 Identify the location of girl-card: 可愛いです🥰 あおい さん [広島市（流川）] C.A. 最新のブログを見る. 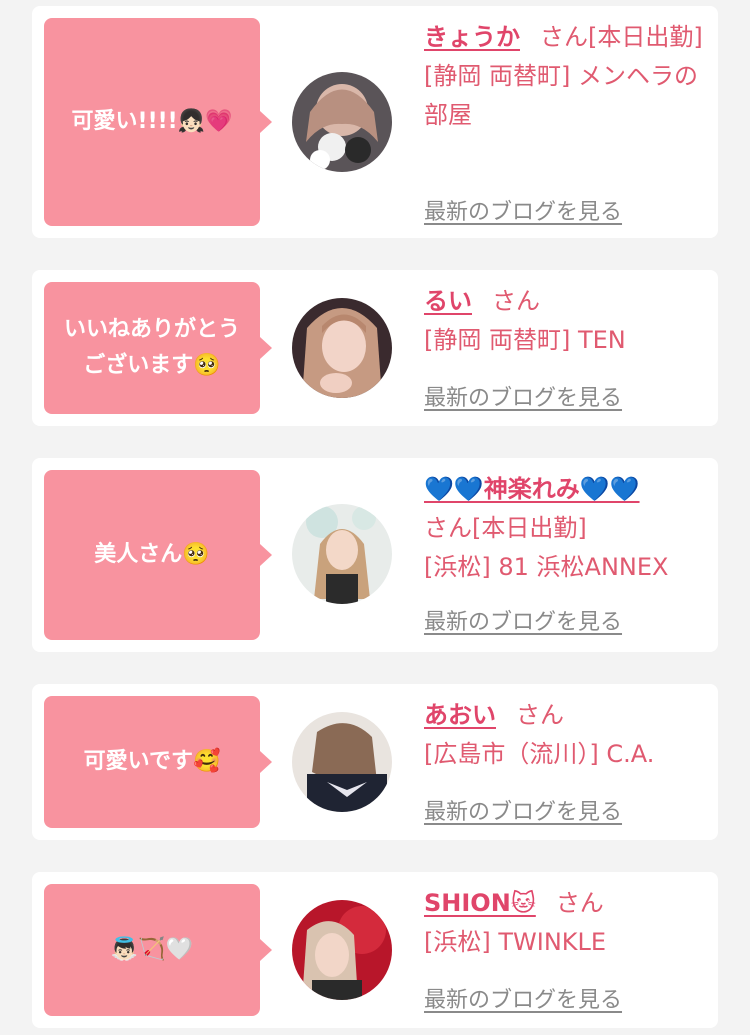
(375, 762).